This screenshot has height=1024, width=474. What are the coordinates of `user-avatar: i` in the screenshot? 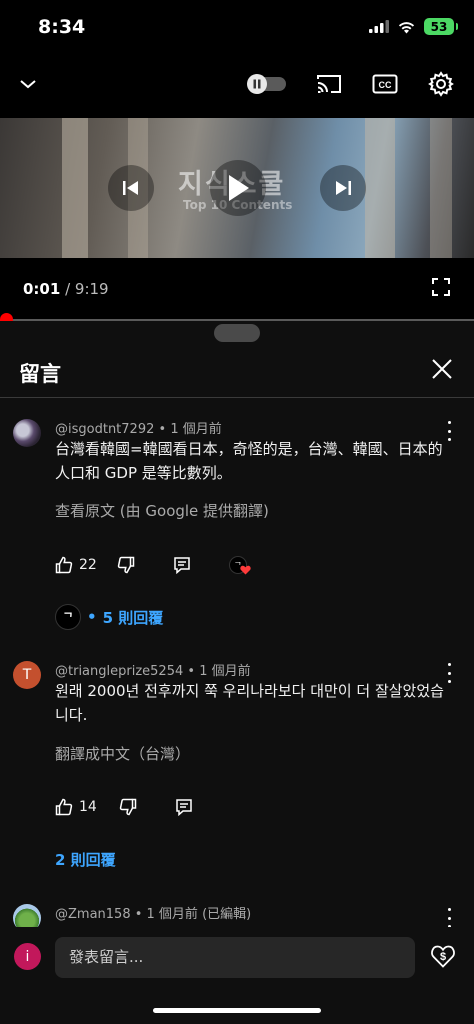 It's located at (27, 956).